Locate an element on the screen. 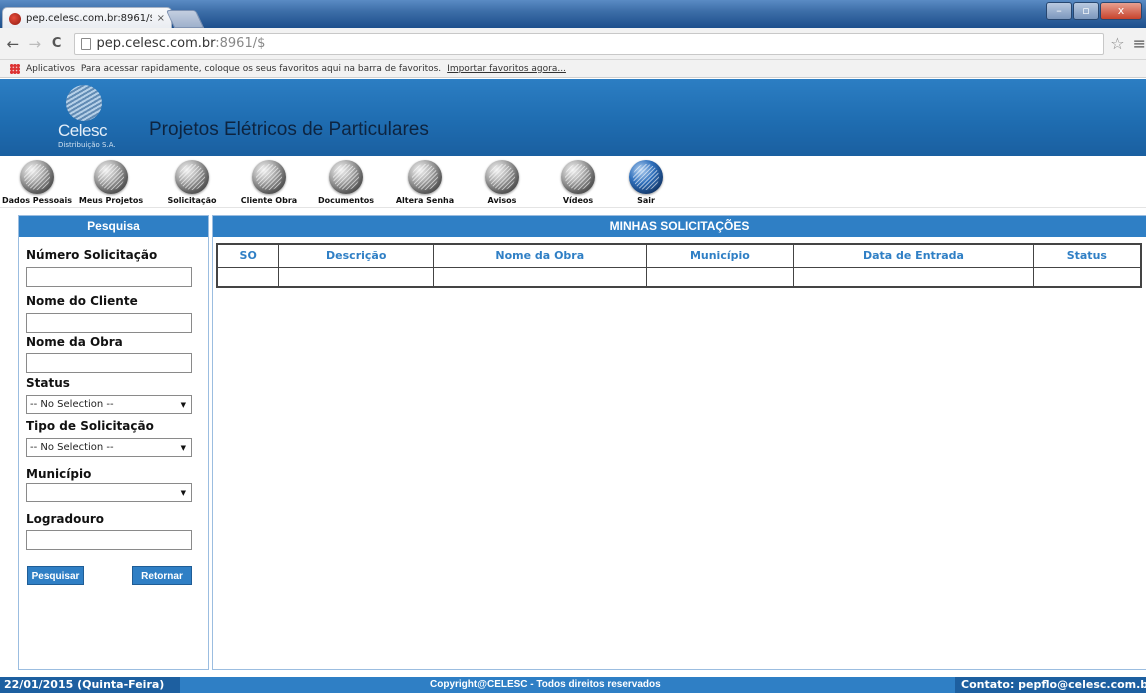  solicitacao-icon is located at coordinates (192, 177).